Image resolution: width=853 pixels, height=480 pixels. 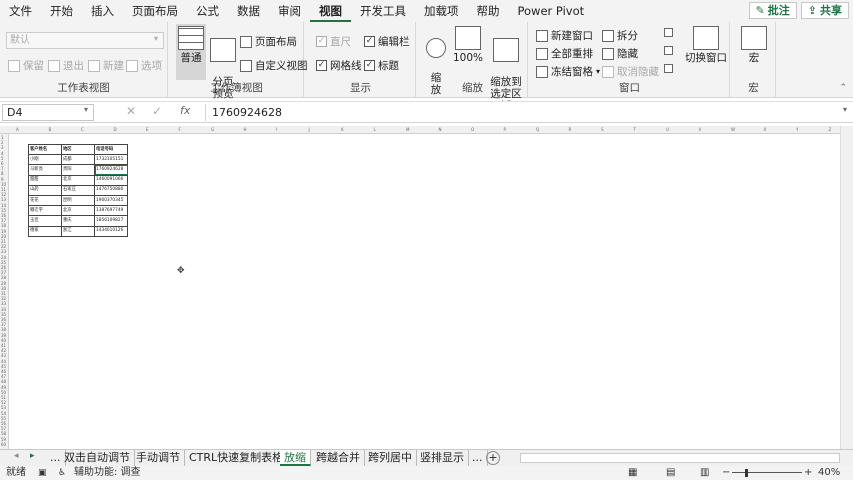 What do you see at coordinates (97, 458) in the screenshot?
I see `sheet-tab: 双击自动调节` at bounding box center [97, 458].